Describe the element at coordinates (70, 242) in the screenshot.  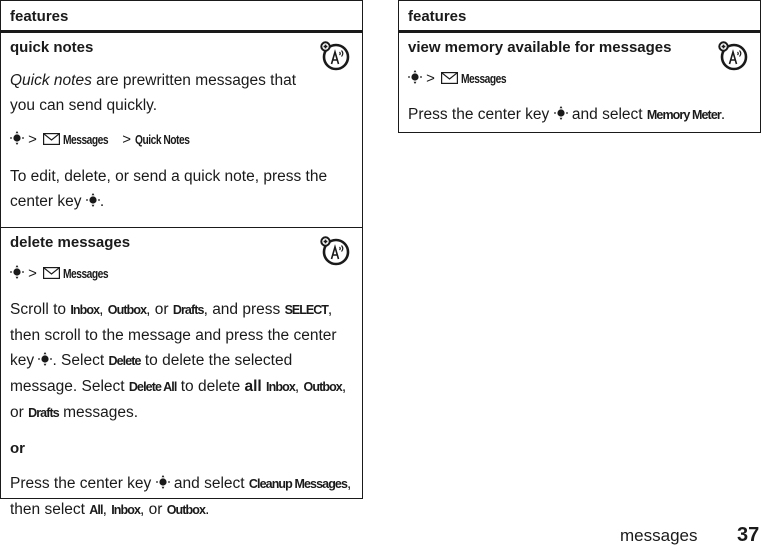
I see `feature-title: delete messages` at that location.